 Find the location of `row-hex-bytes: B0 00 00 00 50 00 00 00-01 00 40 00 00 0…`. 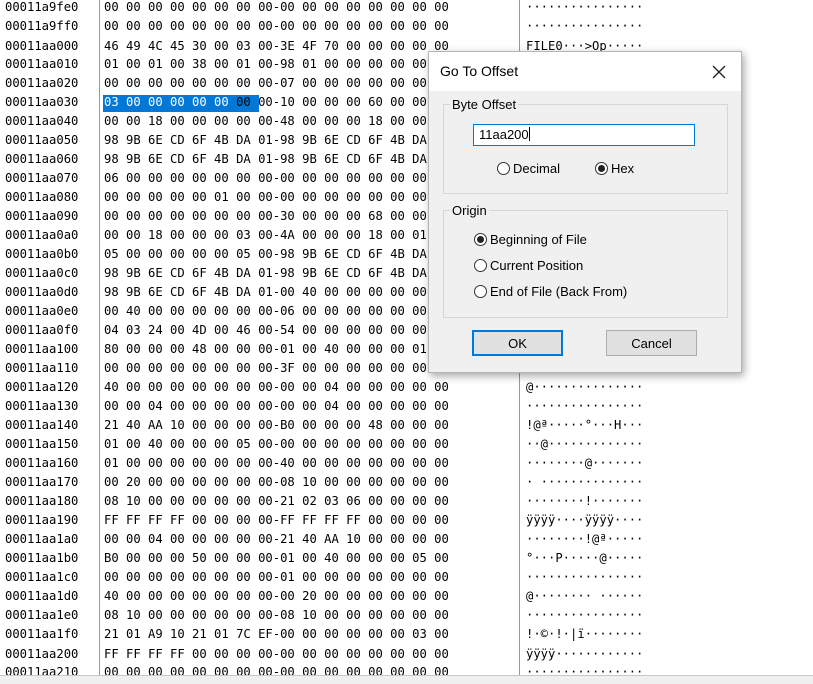

row-hex-bytes: B0 00 00 00 50 00 00 00-01 00 40 00 00 0… is located at coordinates (276, 558).